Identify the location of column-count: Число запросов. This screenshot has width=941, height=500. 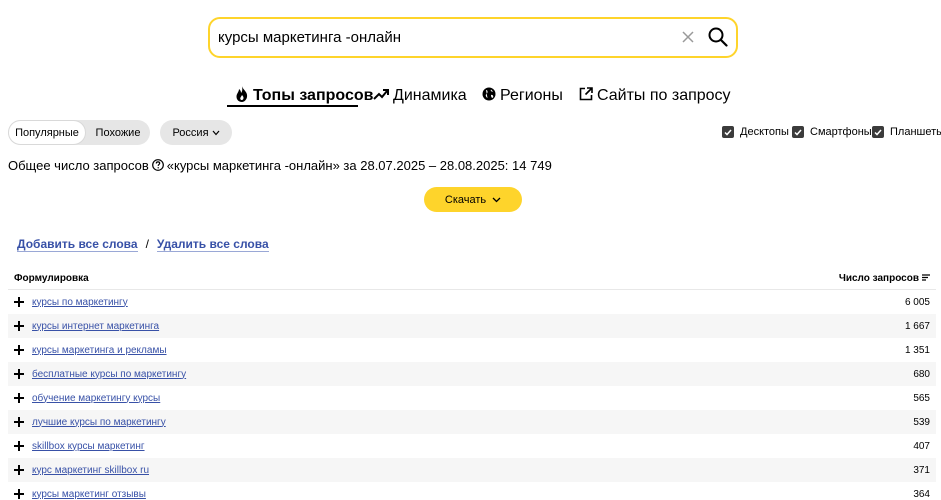
(878, 278).